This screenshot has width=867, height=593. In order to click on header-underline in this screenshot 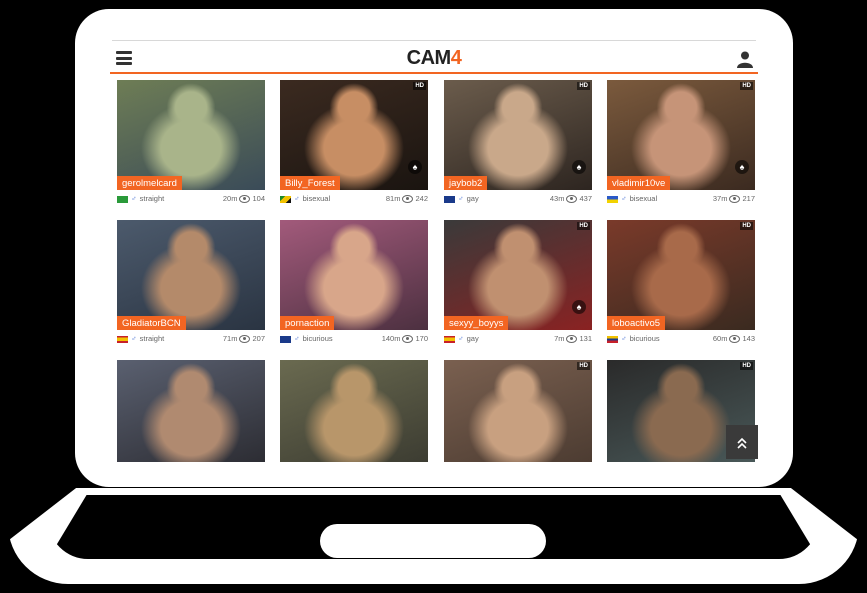, I will do `click(434, 73)`.